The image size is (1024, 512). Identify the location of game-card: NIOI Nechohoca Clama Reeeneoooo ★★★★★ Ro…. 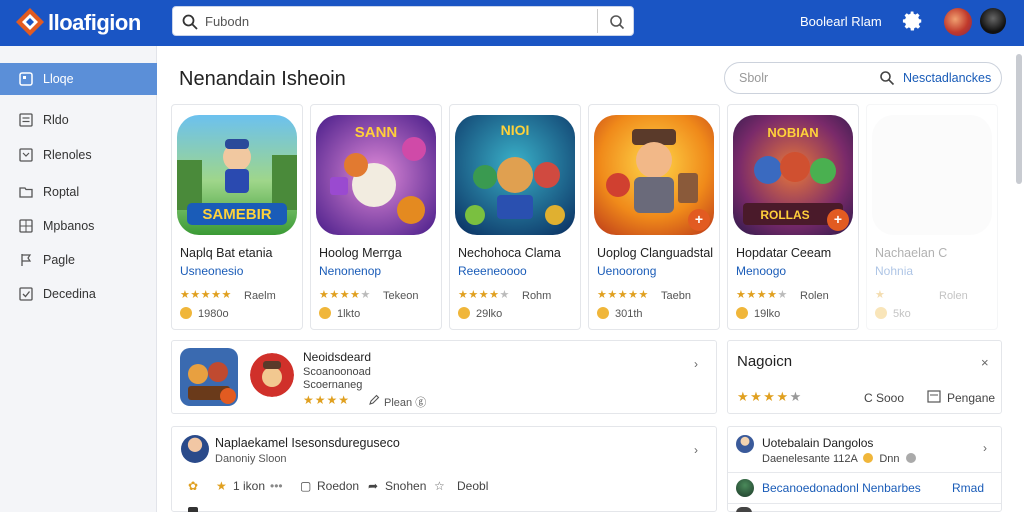
(515, 217).